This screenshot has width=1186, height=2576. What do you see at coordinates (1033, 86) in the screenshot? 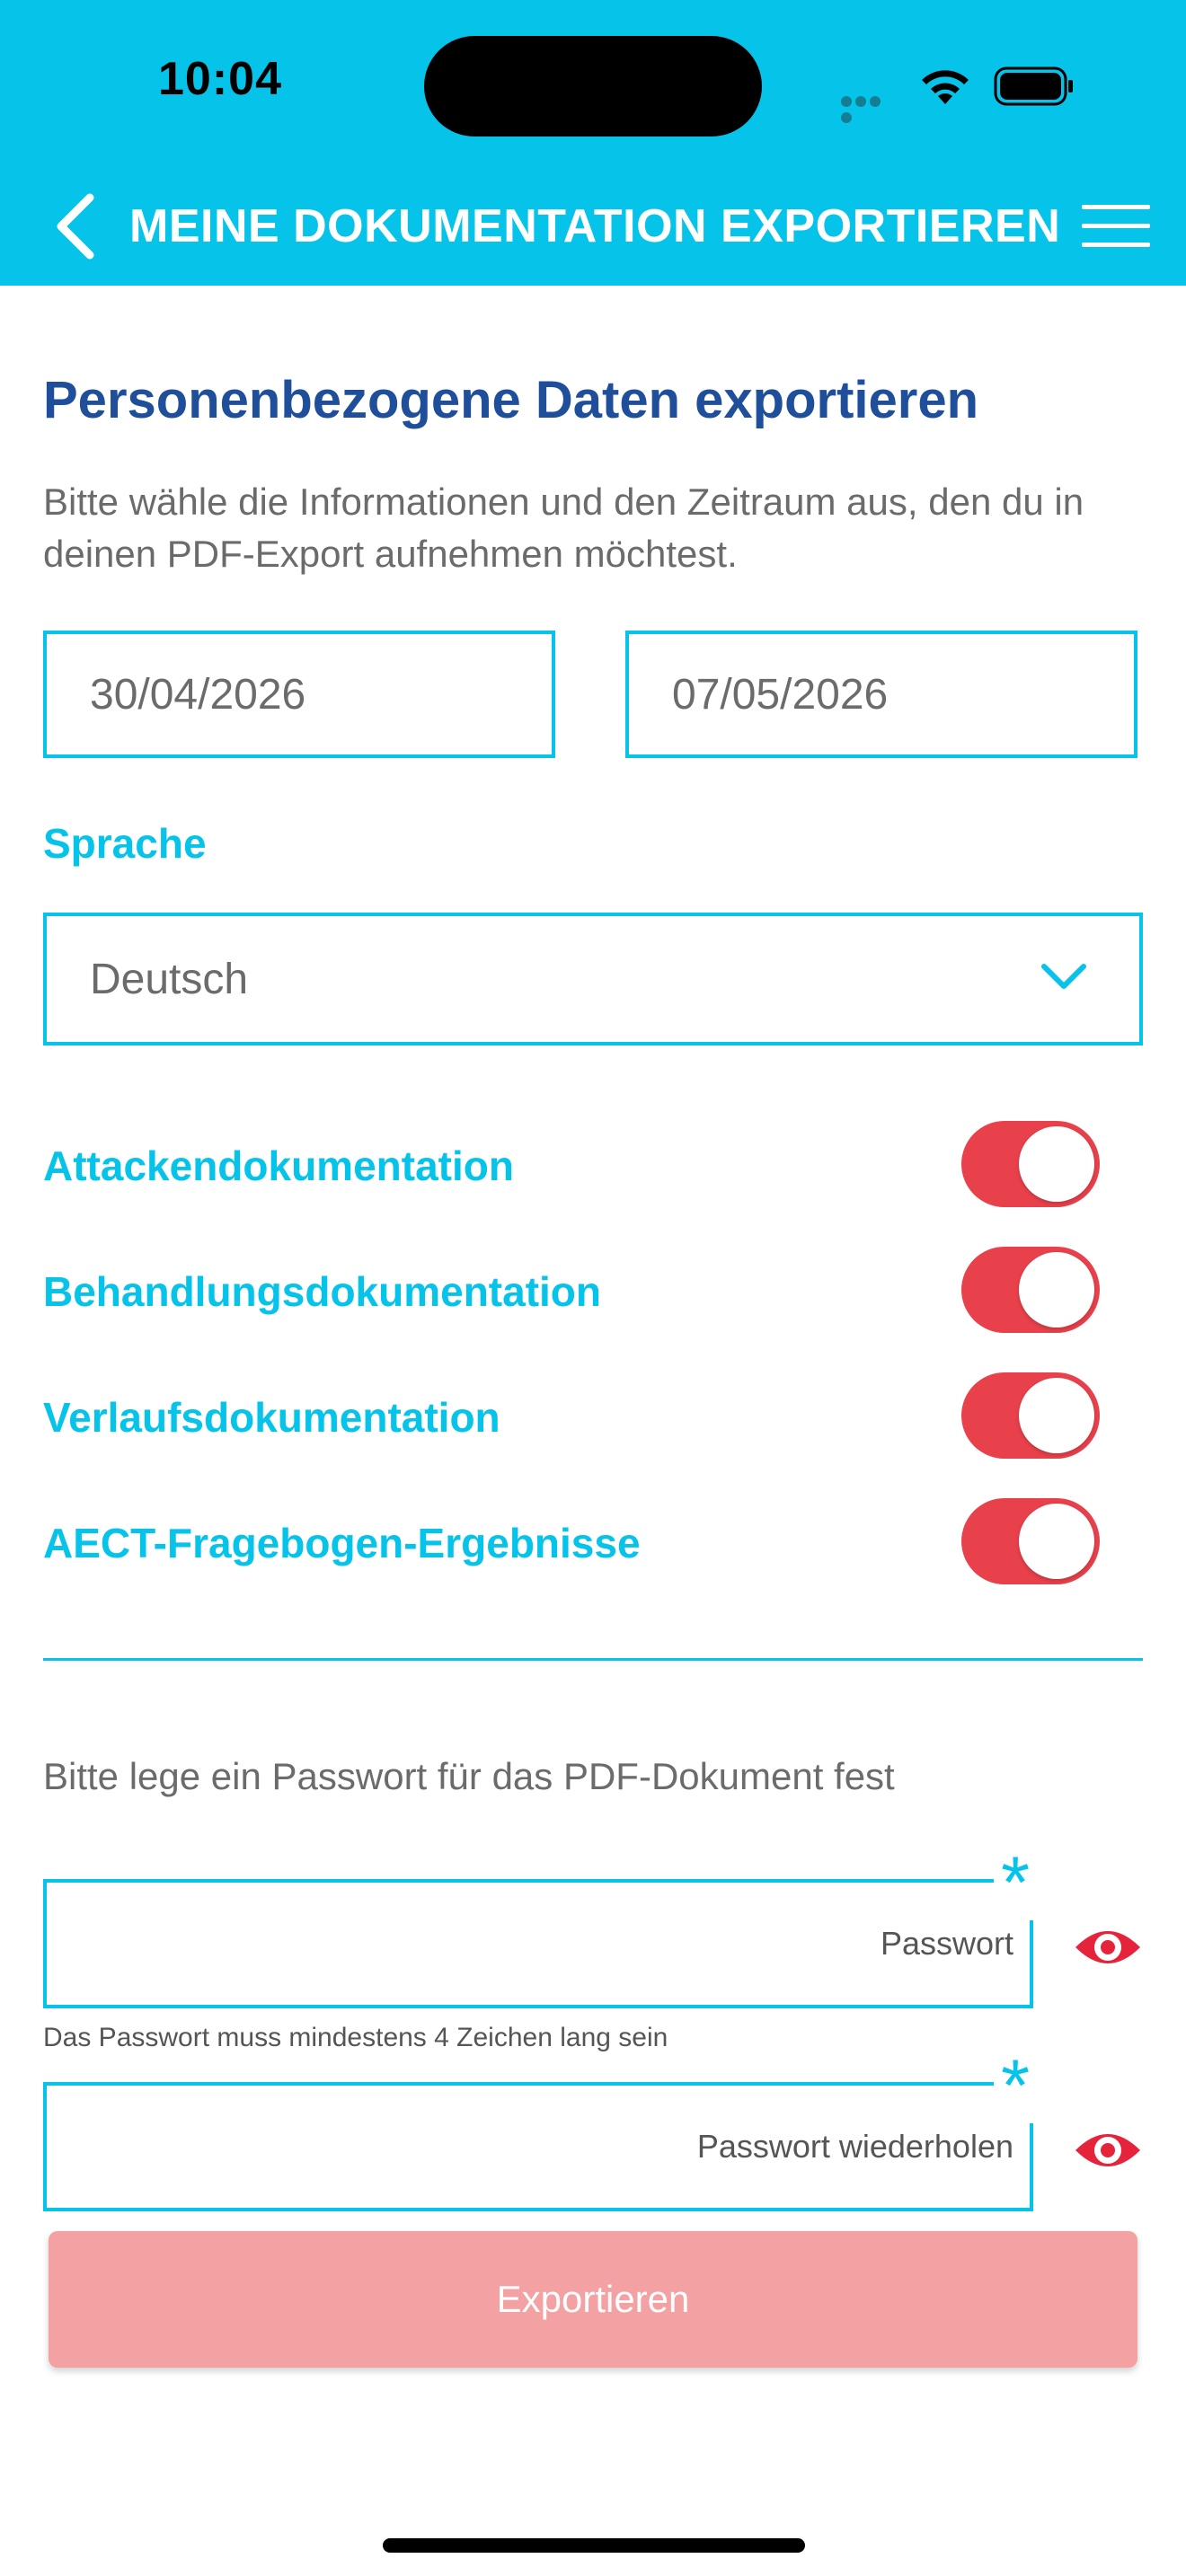
I see `battery-icon` at bounding box center [1033, 86].